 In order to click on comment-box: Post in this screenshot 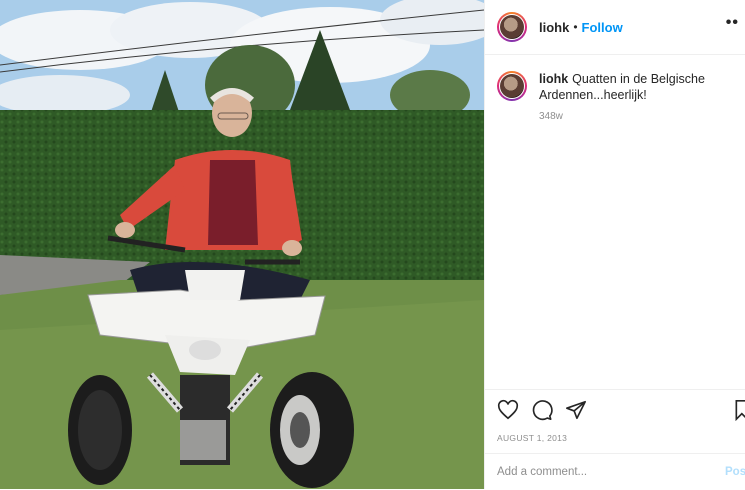, I will do `click(615, 471)`.